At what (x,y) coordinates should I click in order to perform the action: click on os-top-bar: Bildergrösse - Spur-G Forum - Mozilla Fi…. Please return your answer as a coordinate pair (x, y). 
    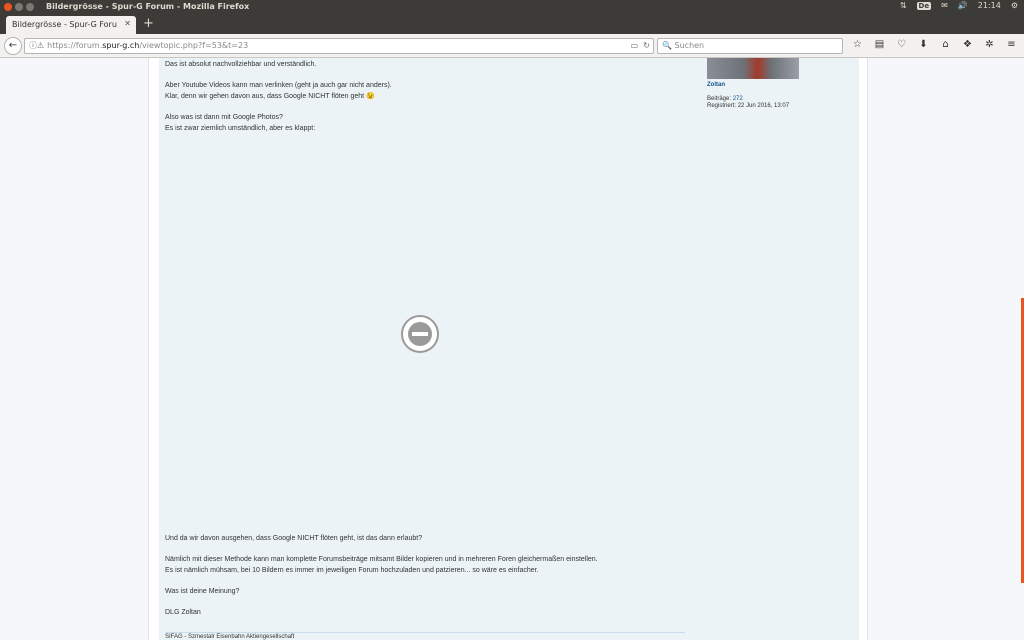
    Looking at the image, I should click on (512, 7).